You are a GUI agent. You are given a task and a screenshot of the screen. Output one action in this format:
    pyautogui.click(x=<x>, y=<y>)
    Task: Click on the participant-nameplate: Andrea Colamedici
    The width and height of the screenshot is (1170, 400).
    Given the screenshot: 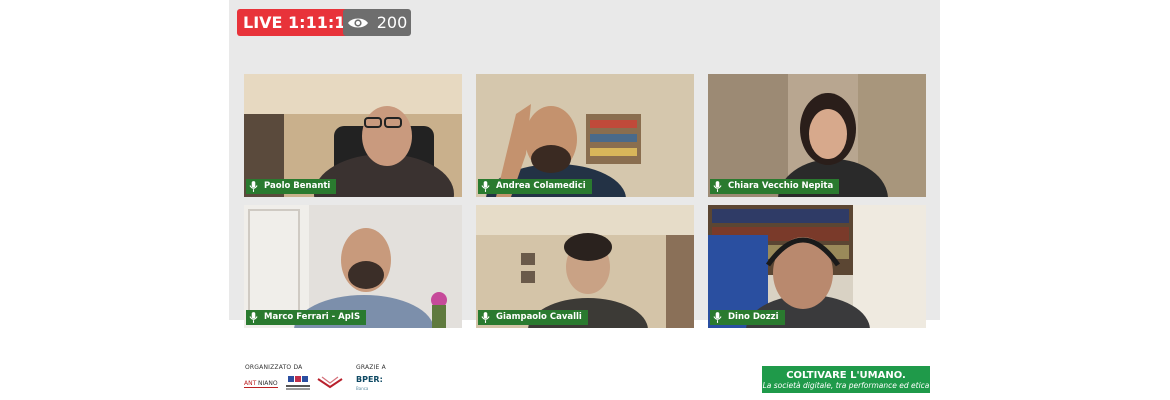 What is the action you would take?
    pyautogui.click(x=535, y=186)
    